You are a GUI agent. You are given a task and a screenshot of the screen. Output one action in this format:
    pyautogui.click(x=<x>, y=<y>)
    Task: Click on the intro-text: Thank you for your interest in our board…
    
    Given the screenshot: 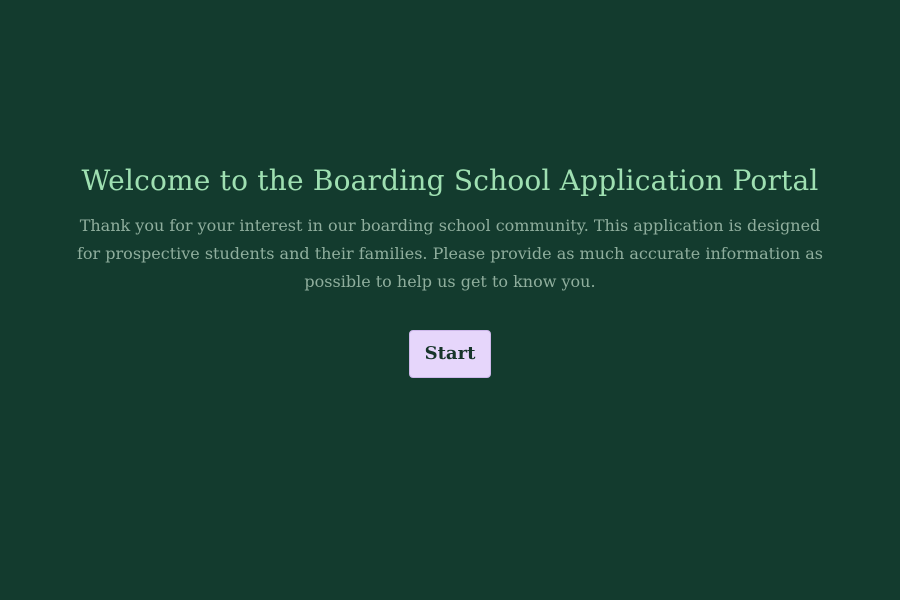 What is the action you would take?
    pyautogui.click(x=450, y=253)
    